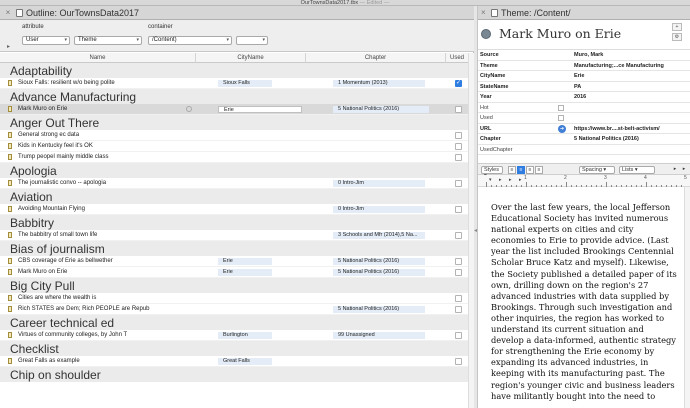  I want to click on attribute-value: Muro, Mark, so click(588, 55).